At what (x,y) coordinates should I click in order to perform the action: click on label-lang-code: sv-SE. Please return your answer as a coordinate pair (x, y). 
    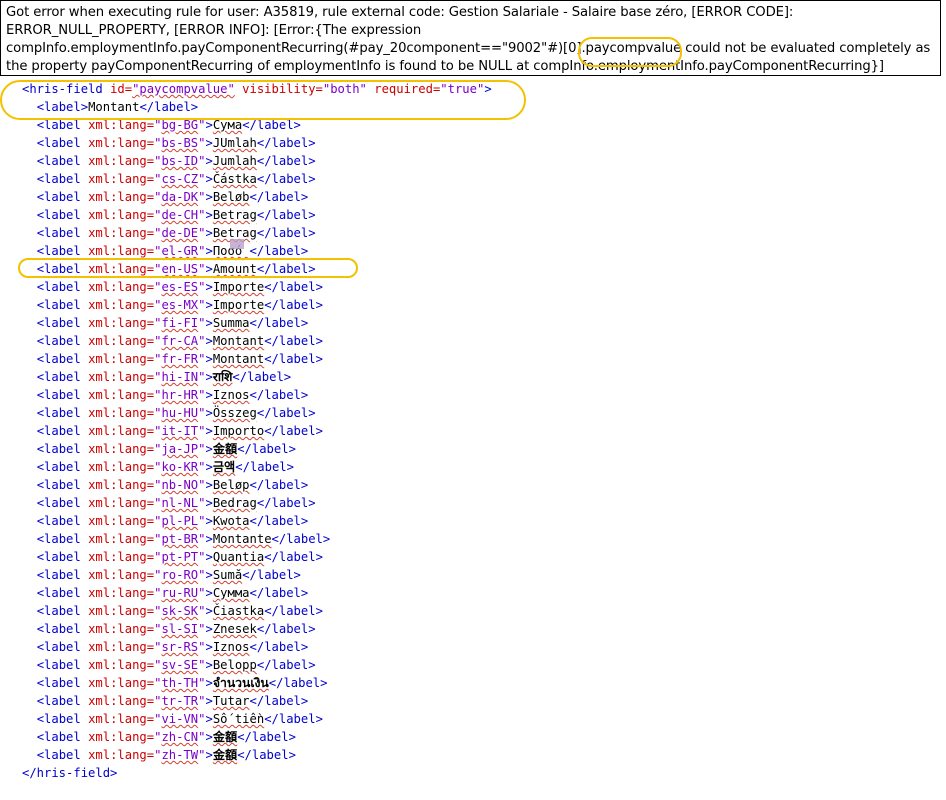
    Looking at the image, I should click on (180, 665).